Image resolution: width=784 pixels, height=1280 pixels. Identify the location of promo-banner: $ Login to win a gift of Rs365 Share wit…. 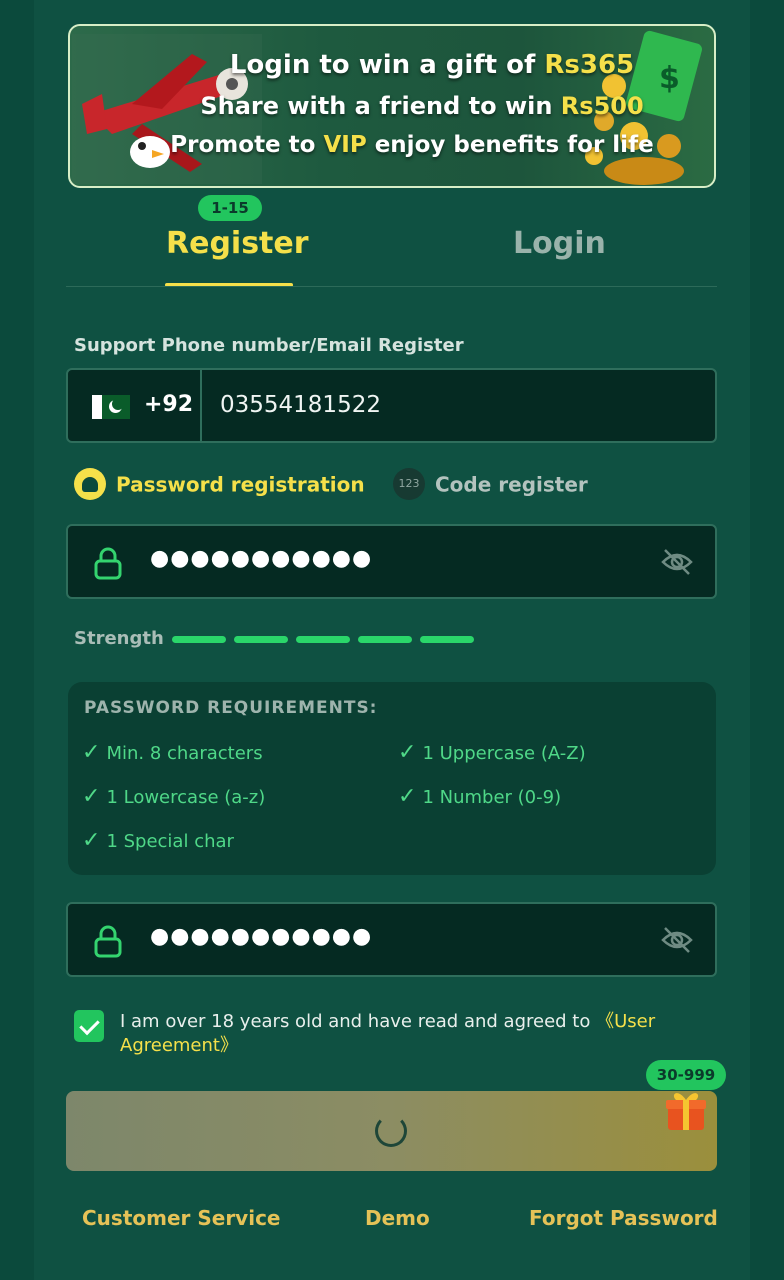
(392, 106).